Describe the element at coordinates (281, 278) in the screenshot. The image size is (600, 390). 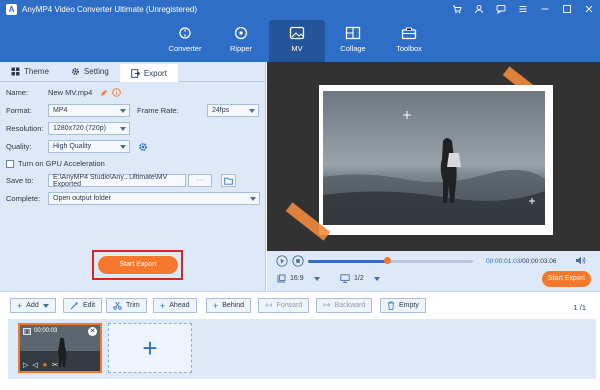
I see `aspect-ratio-icon` at that location.